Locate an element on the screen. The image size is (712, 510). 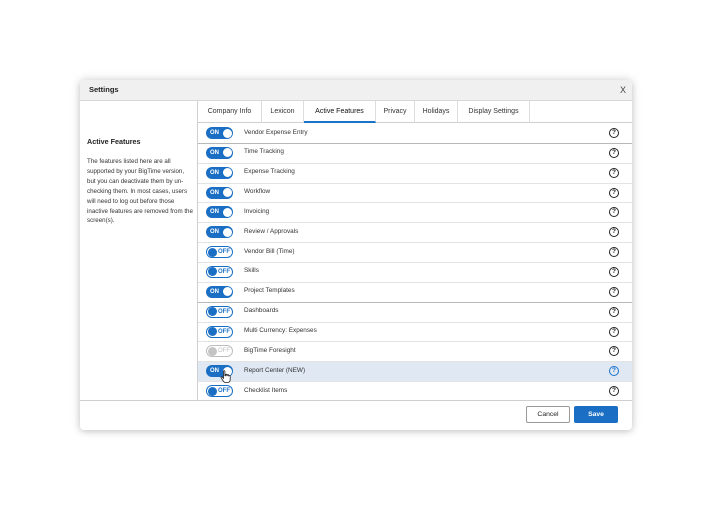
dialog-titlebar: Settings X is located at coordinates (356, 90).